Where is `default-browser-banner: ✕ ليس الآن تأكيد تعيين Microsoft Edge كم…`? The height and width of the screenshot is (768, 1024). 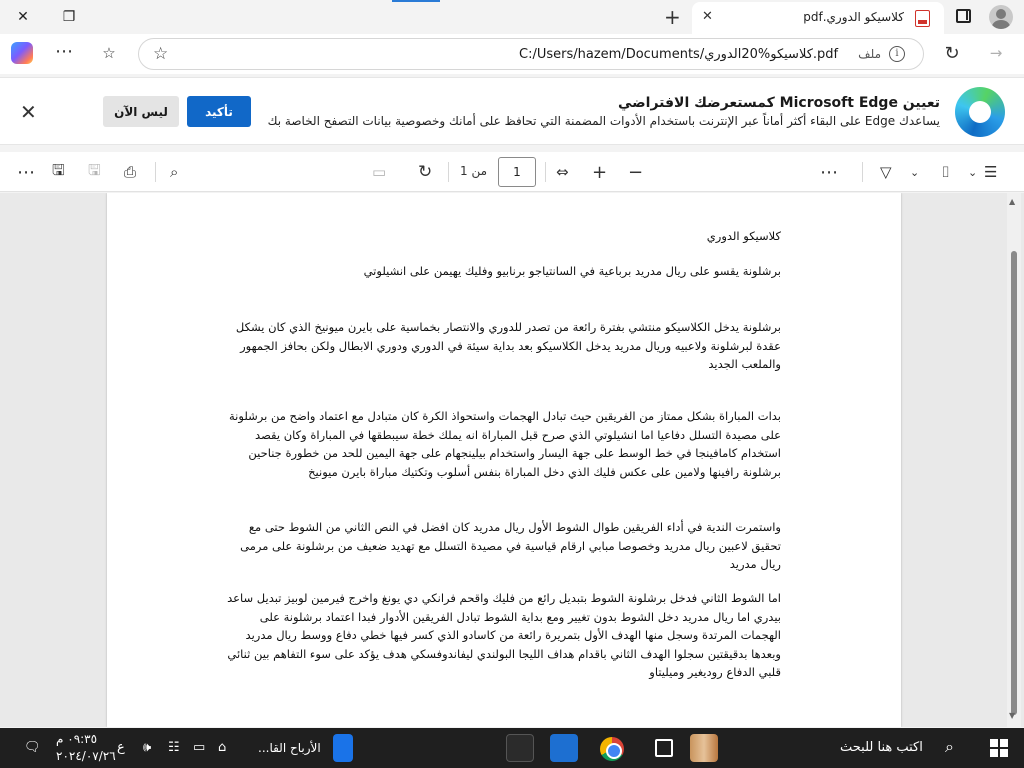
default-browser-banner: ✕ ليس الآن تأكيد تعيين Microsoft Edge كم… is located at coordinates (512, 111).